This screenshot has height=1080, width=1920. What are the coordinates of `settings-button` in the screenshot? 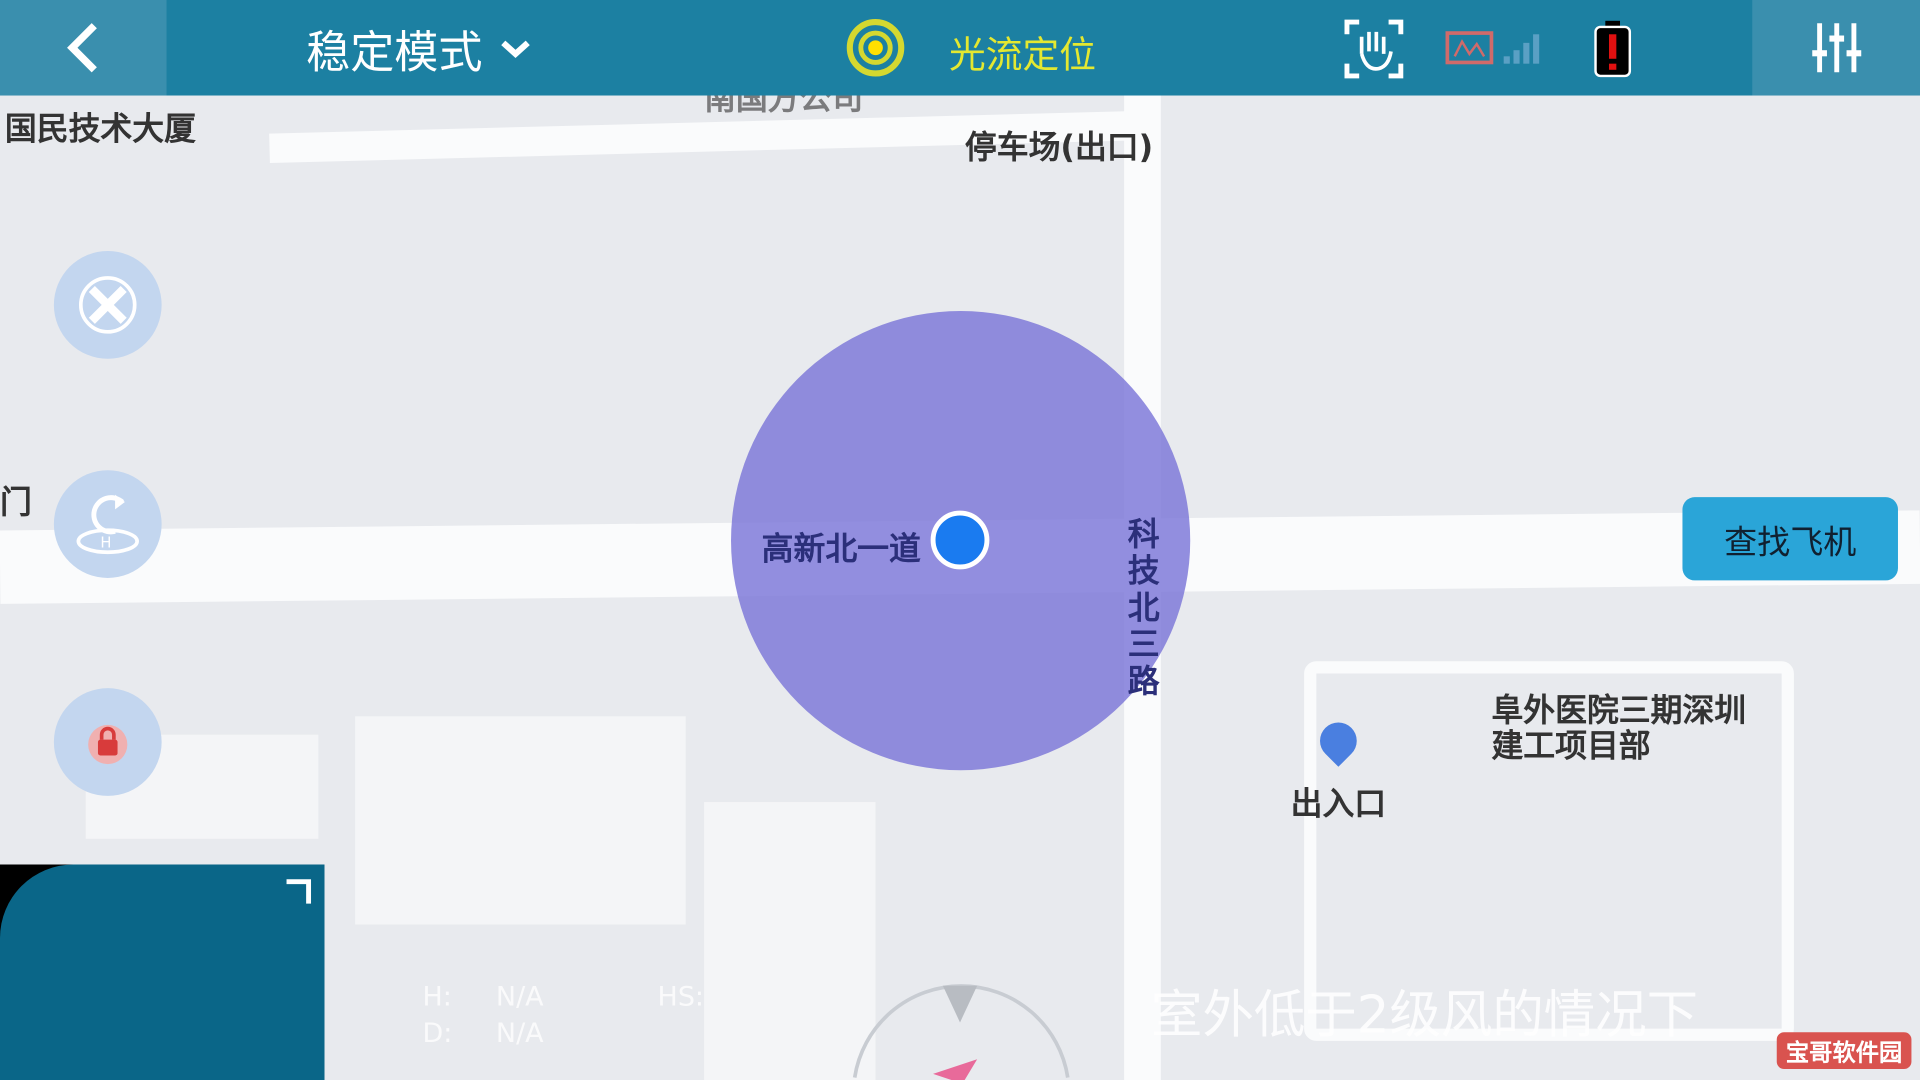 It's located at (1836, 48).